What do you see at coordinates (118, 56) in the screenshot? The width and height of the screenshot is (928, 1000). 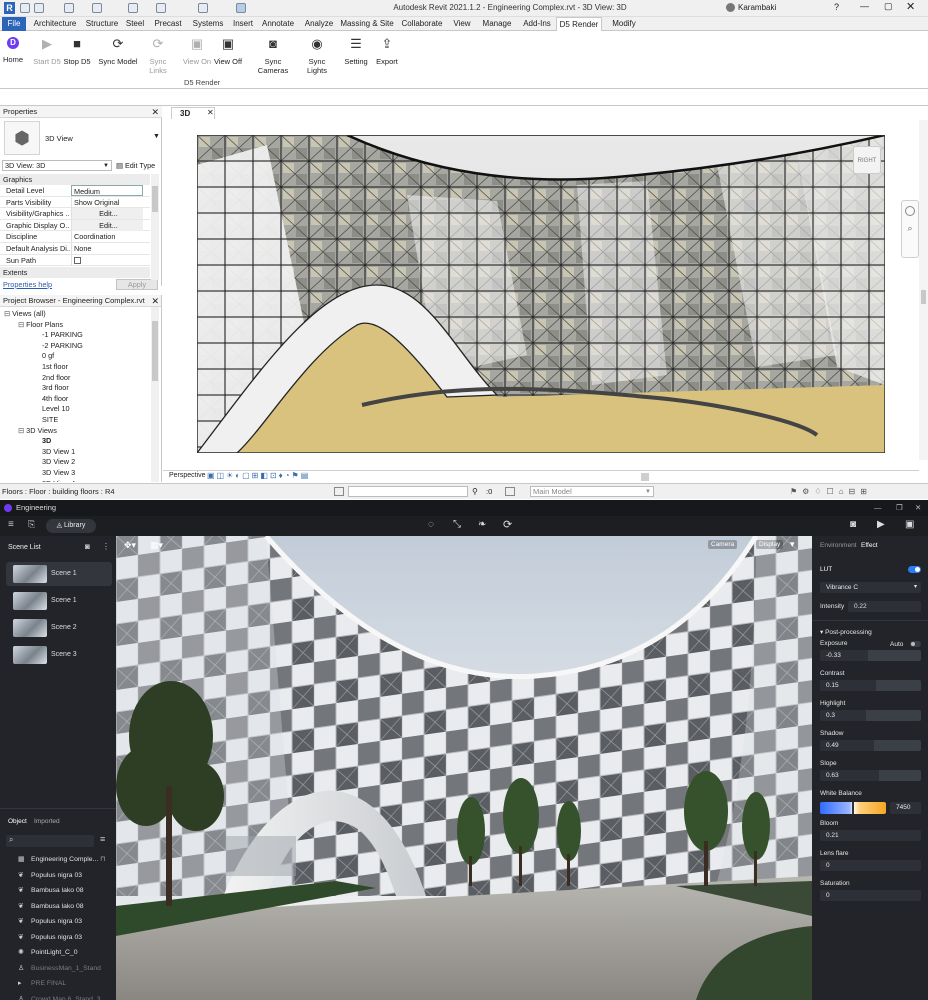 I see `sync-model-button: ⟳ Sync Model` at bounding box center [118, 56].